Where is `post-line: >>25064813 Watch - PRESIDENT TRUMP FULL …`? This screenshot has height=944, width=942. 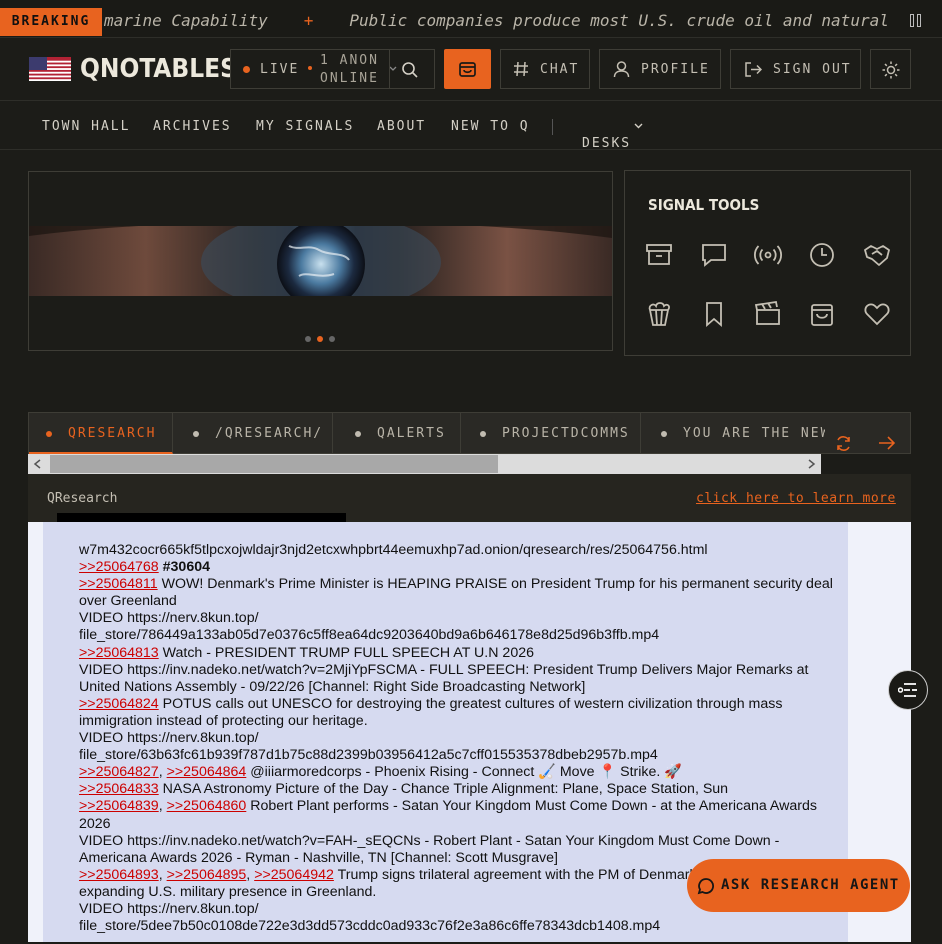 post-line: >>25064813 Watch - PRESIDENT TRUMP FULL … is located at coordinates (463, 653).